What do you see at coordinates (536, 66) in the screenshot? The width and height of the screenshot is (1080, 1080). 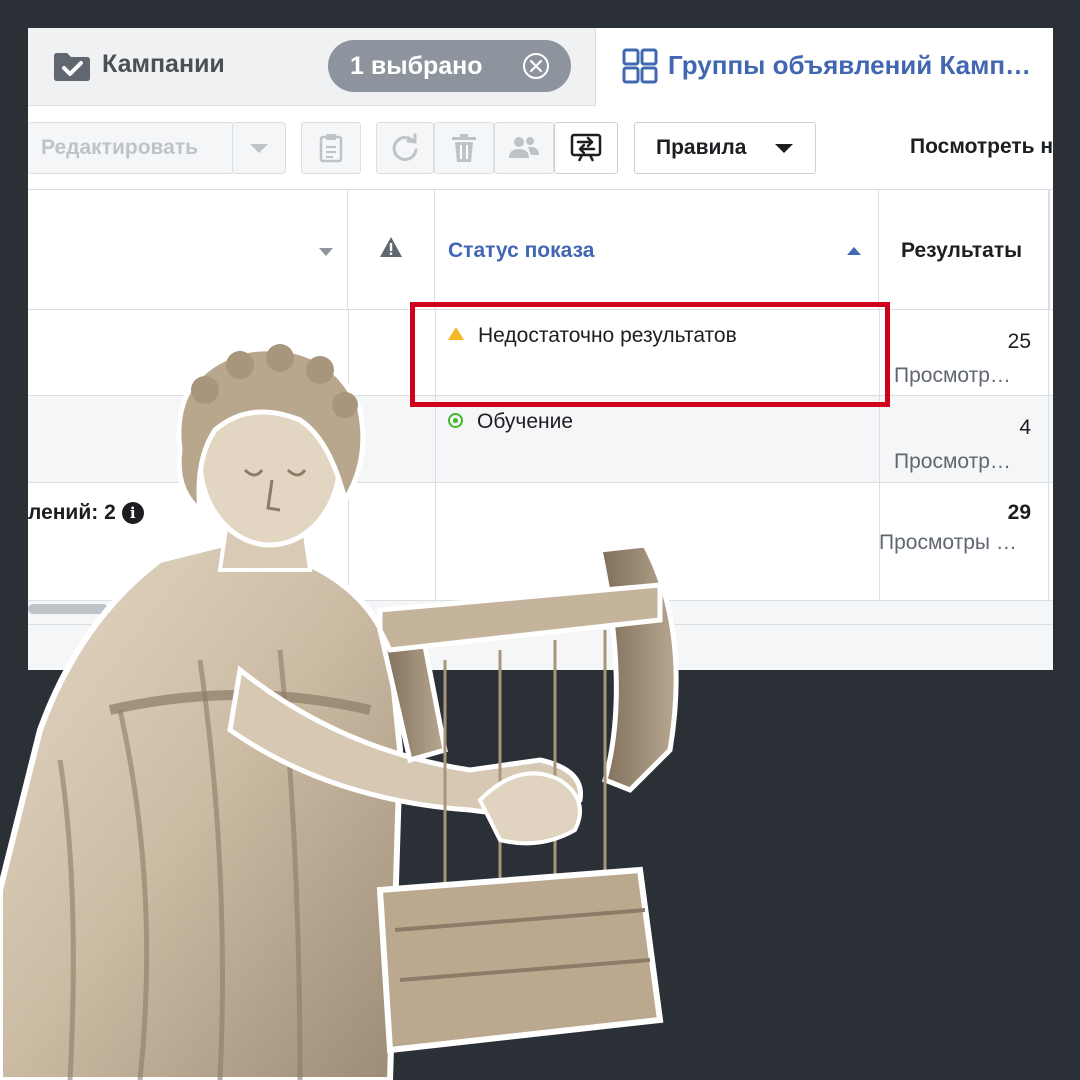 I see `close-circle-icon` at bounding box center [536, 66].